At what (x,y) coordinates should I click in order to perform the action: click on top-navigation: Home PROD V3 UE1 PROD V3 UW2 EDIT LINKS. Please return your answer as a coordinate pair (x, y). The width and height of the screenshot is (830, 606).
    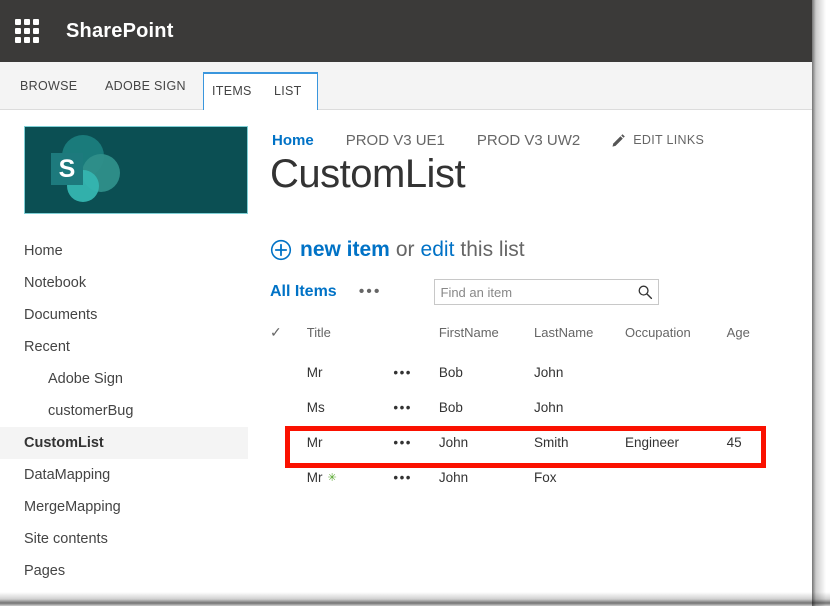
    Looking at the image, I should click on (488, 140).